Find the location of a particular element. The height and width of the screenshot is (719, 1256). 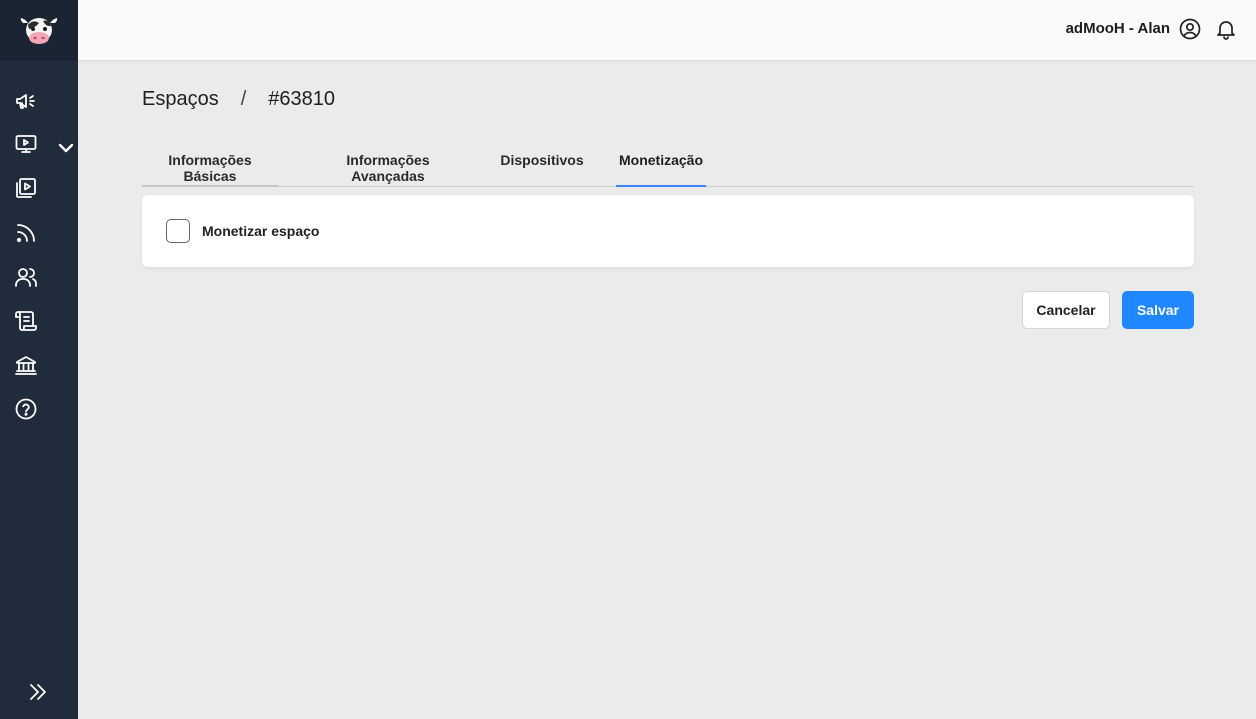

cow-logo-icon is located at coordinates (39, 30).